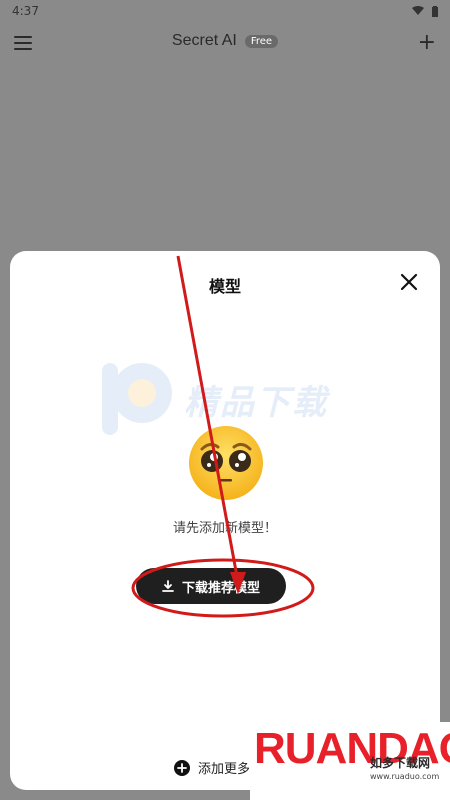  I want to click on logo-subtitle: 如多下载网, so click(400, 763).